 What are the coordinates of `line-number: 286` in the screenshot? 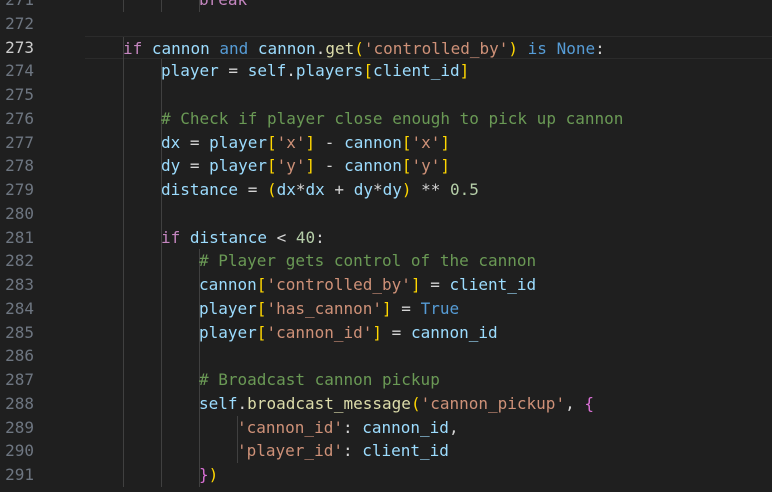 It's located at (19, 356).